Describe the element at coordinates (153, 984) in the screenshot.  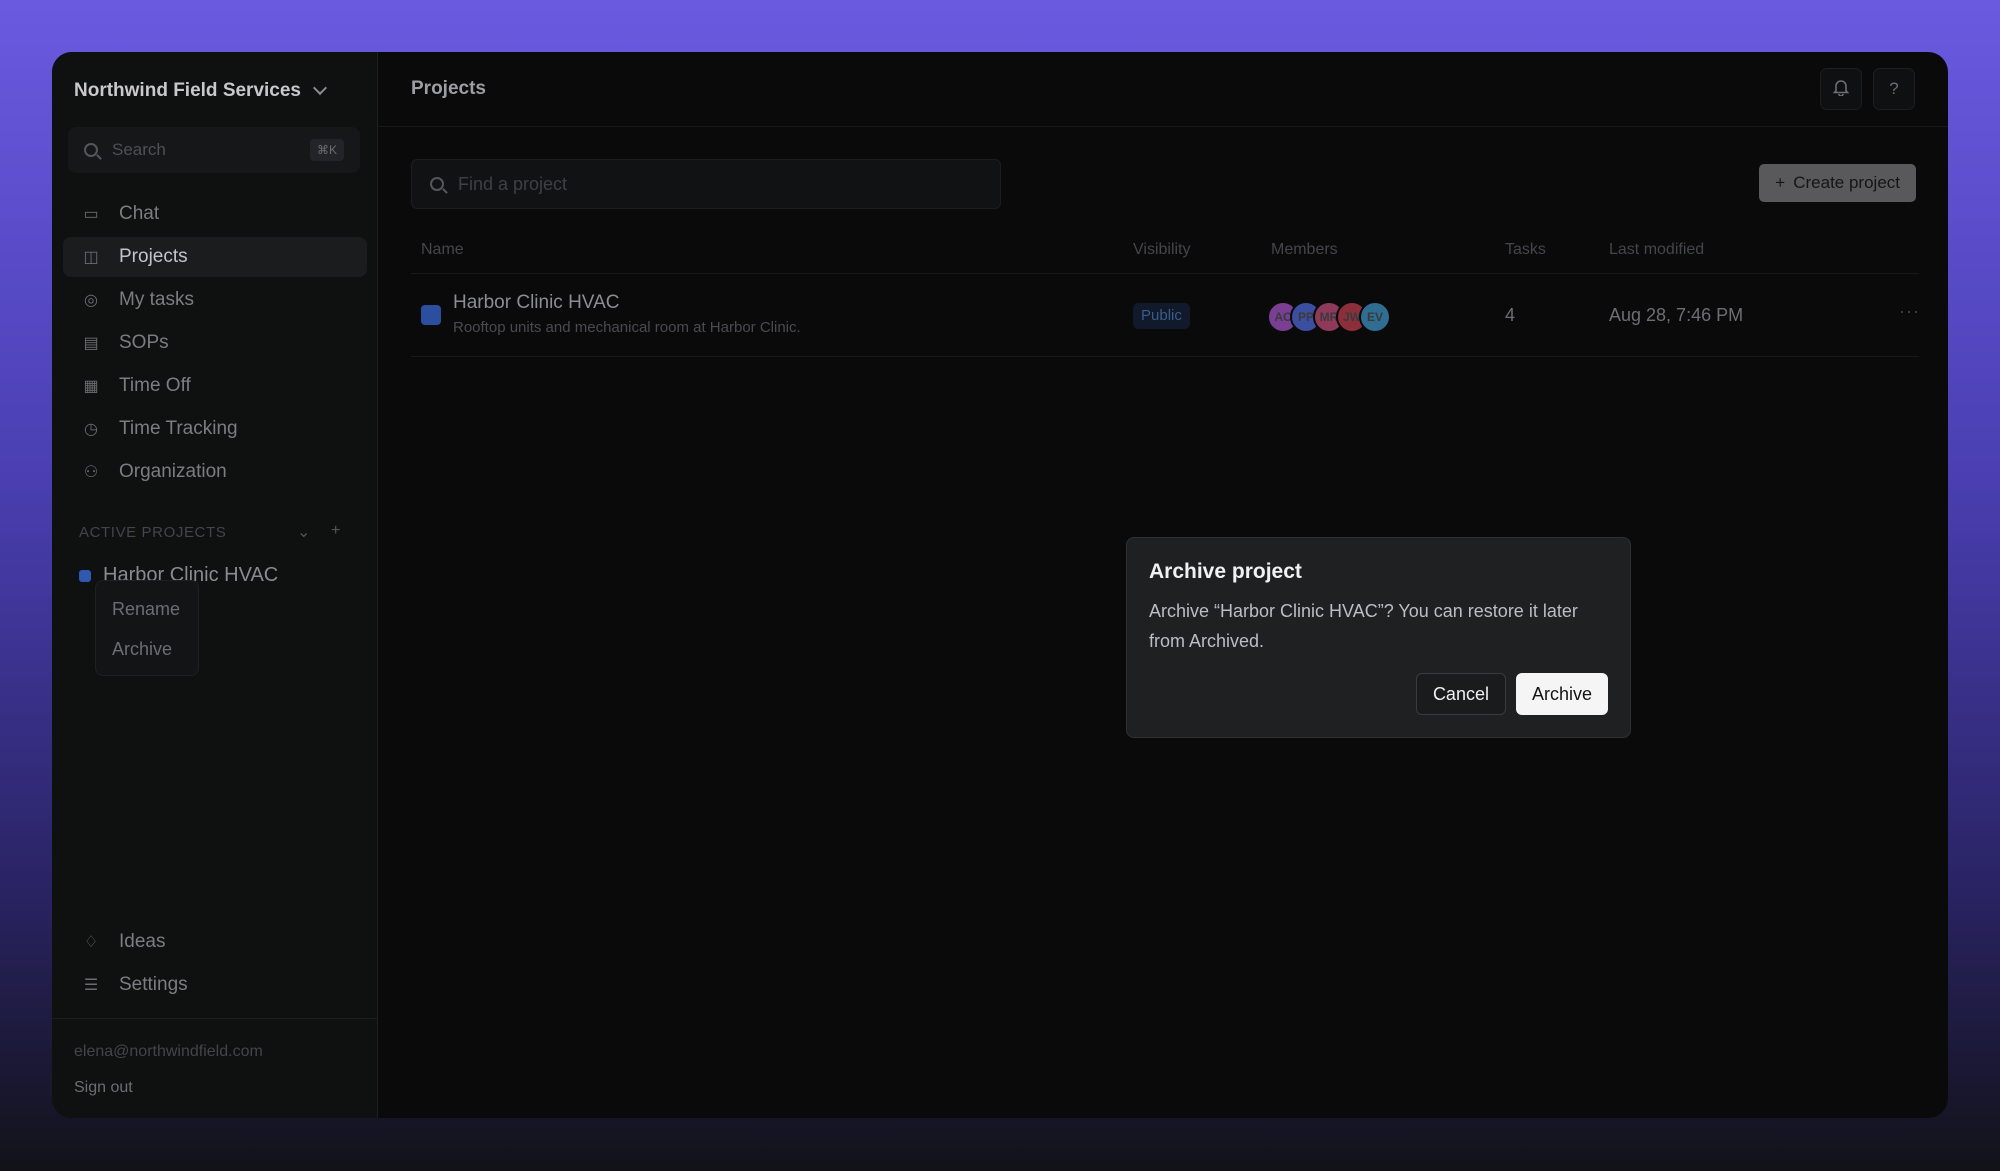
I see `sidebar-item-label: Settings` at that location.